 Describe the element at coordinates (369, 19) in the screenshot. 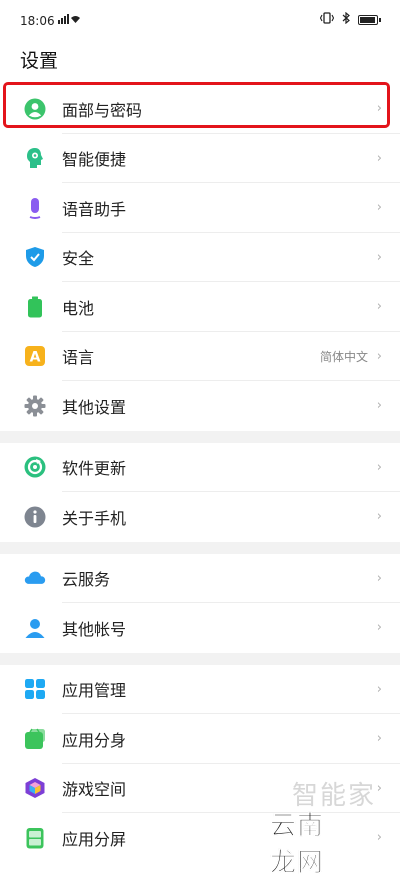

I see `battery-icon` at that location.